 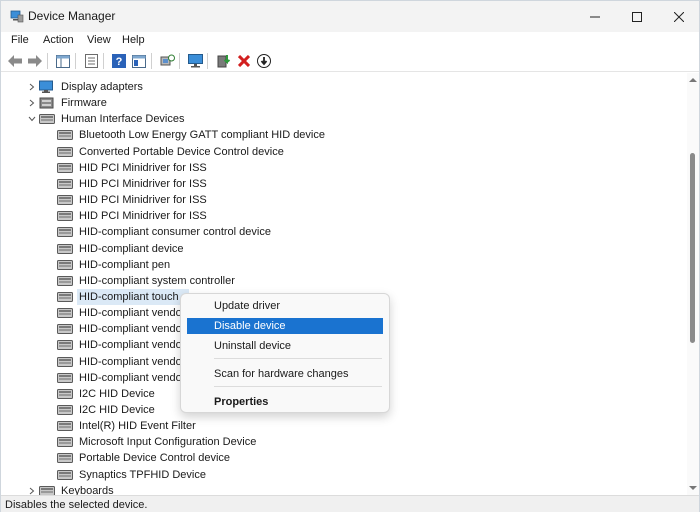 I want to click on vertical-scrollbar, so click(x=693, y=284).